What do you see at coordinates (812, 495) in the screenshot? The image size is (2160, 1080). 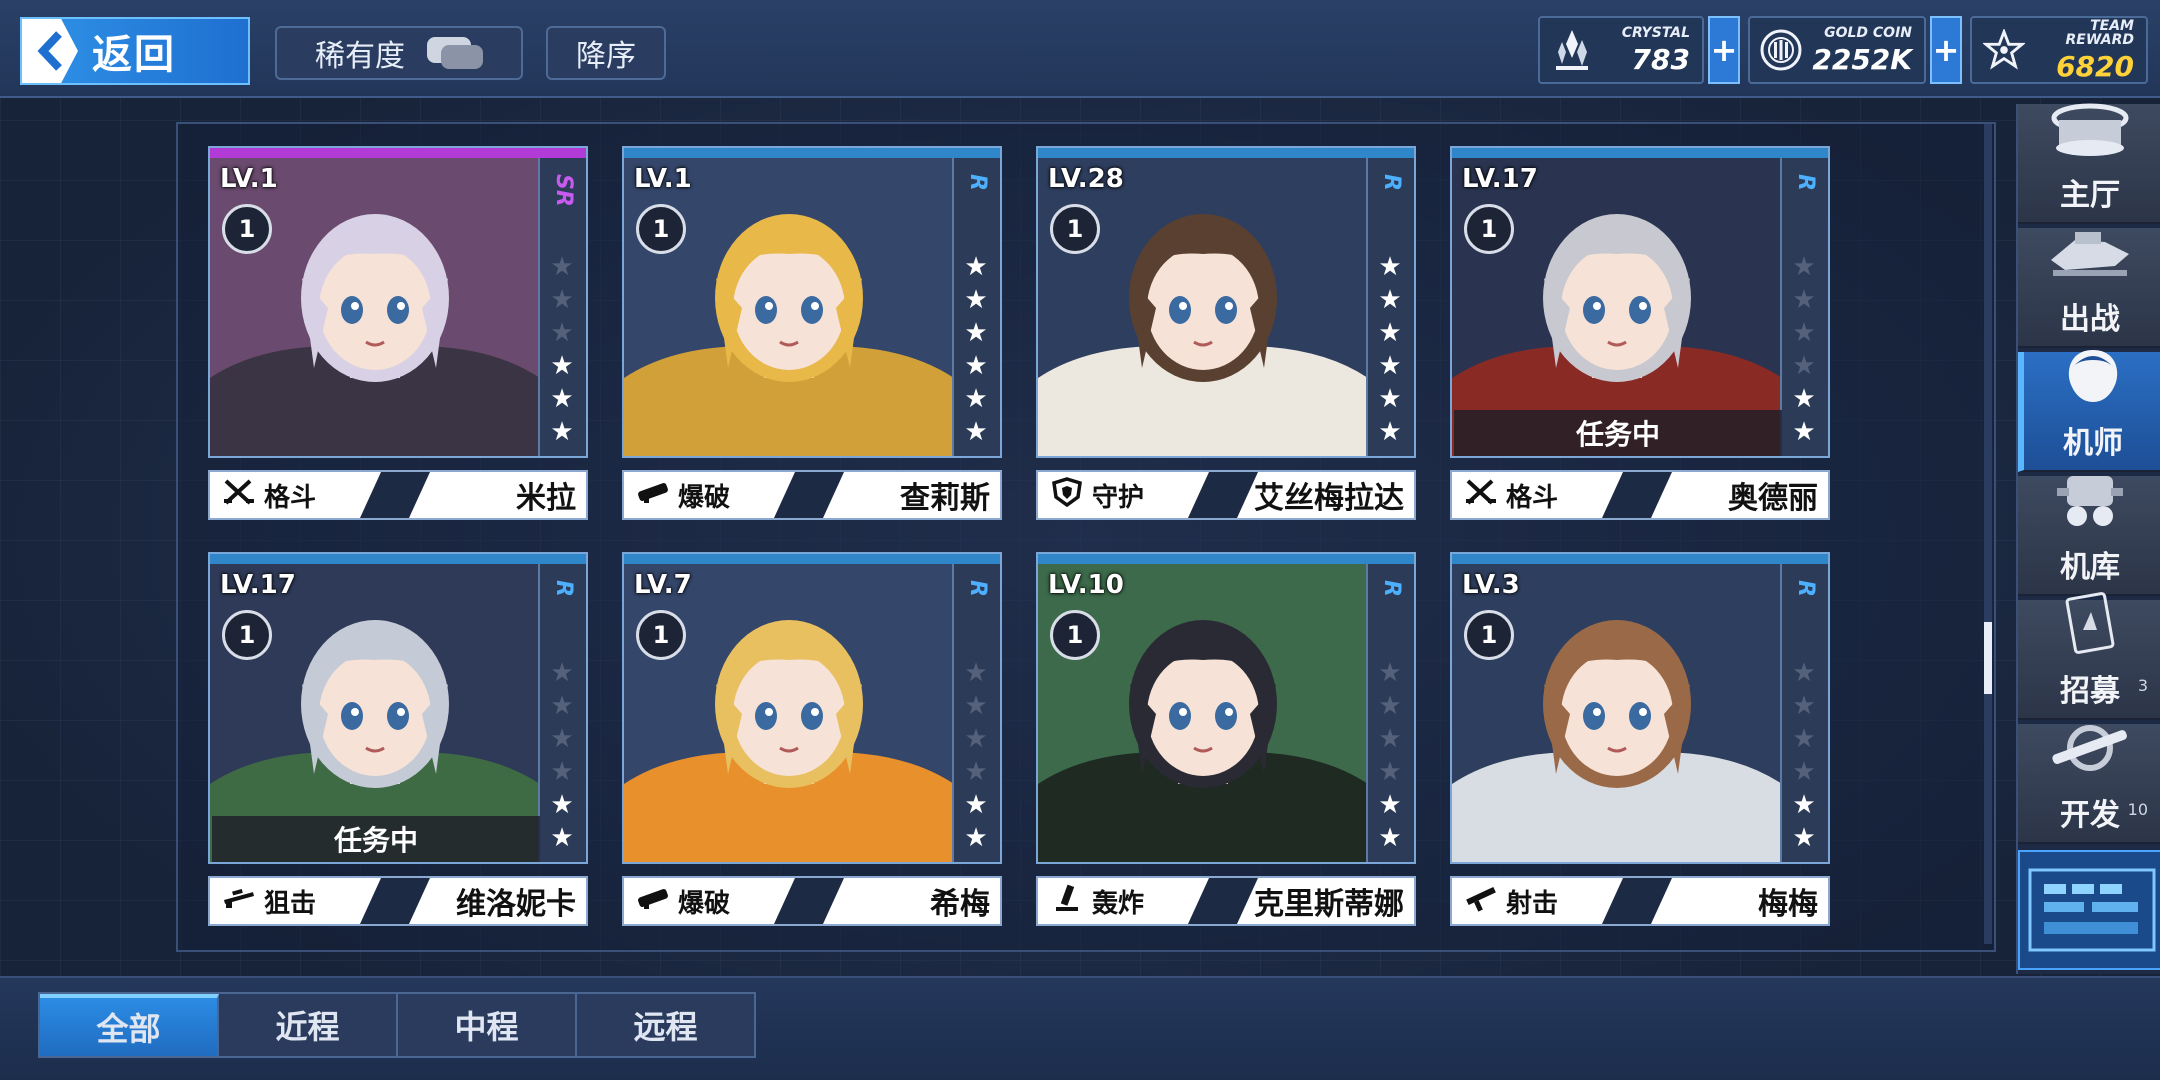 I see `pilot-card-footer: 爆破 查莉斯` at bounding box center [812, 495].